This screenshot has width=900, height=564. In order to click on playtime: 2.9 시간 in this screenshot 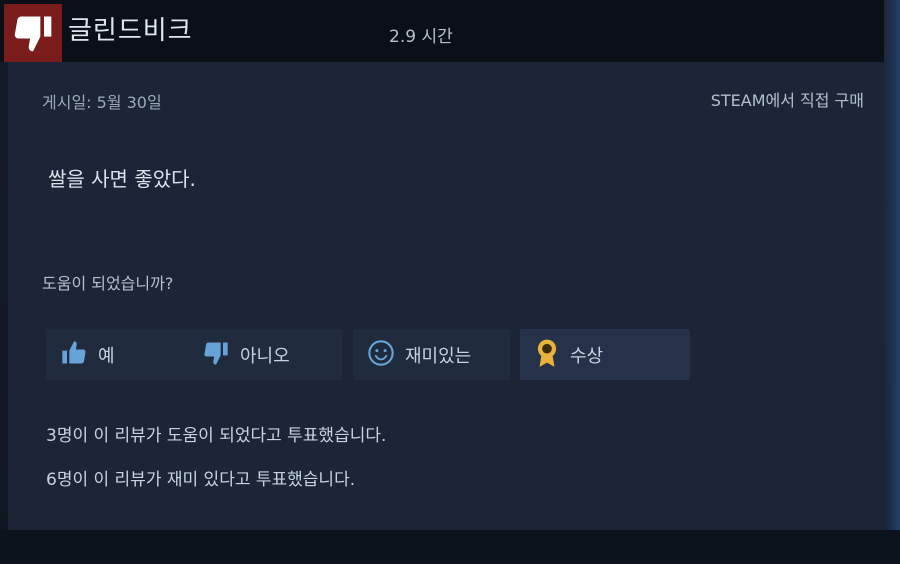, I will do `click(421, 37)`.